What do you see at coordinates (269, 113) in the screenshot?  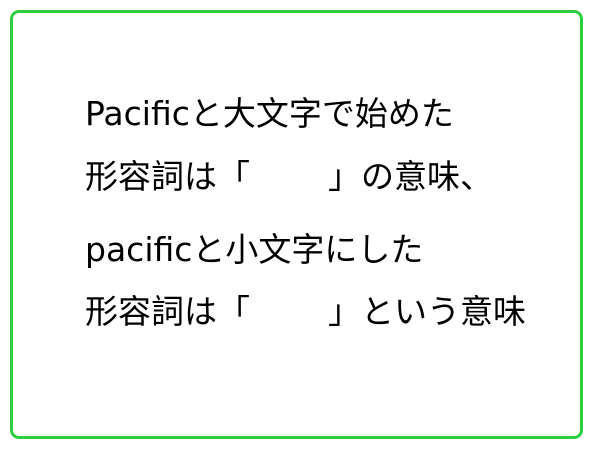 I see `prompt-line-1: Pacificと大文字で始めた` at bounding box center [269, 113].